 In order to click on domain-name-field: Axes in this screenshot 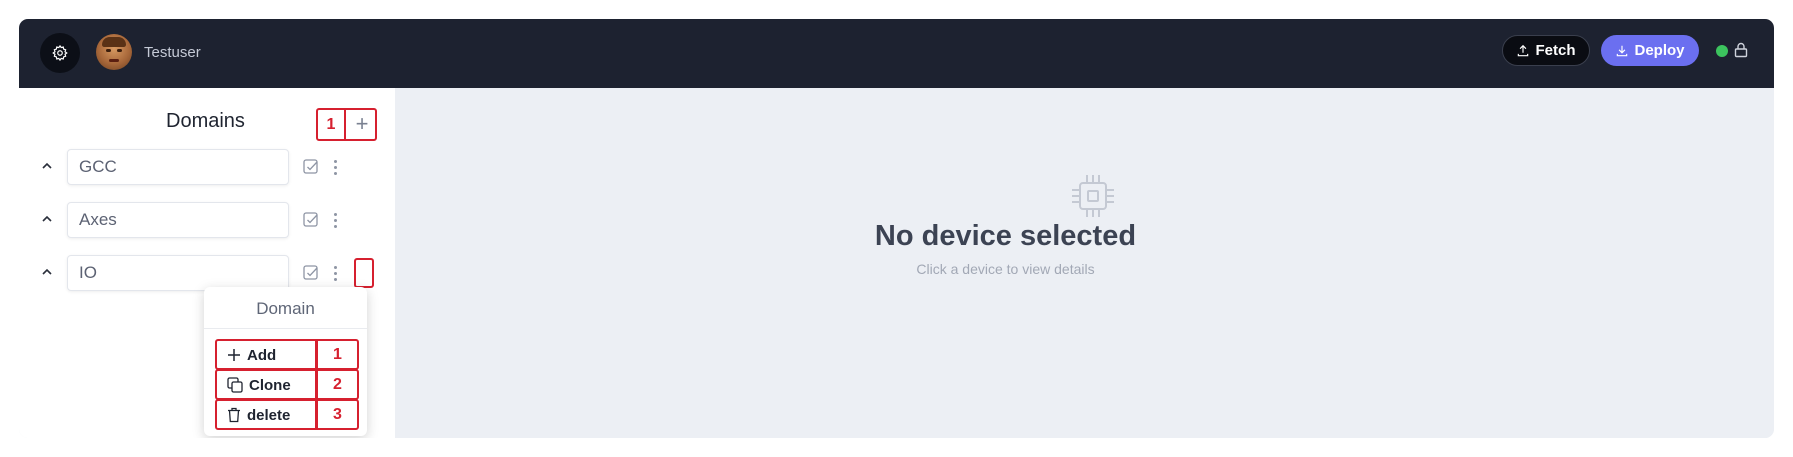, I will do `click(178, 220)`.